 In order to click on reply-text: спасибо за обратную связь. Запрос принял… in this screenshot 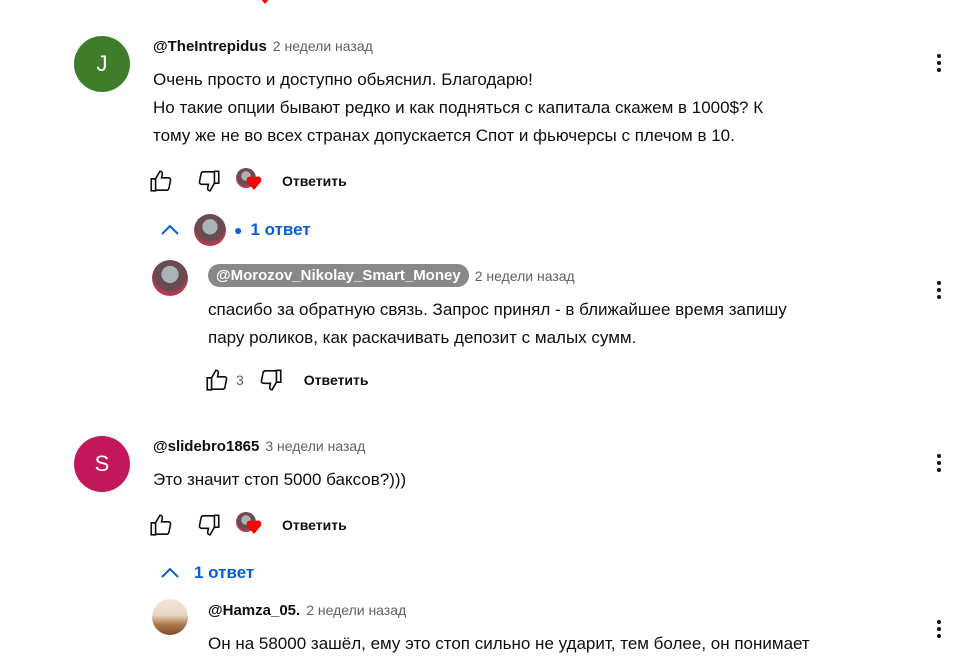, I will do `click(497, 324)`.